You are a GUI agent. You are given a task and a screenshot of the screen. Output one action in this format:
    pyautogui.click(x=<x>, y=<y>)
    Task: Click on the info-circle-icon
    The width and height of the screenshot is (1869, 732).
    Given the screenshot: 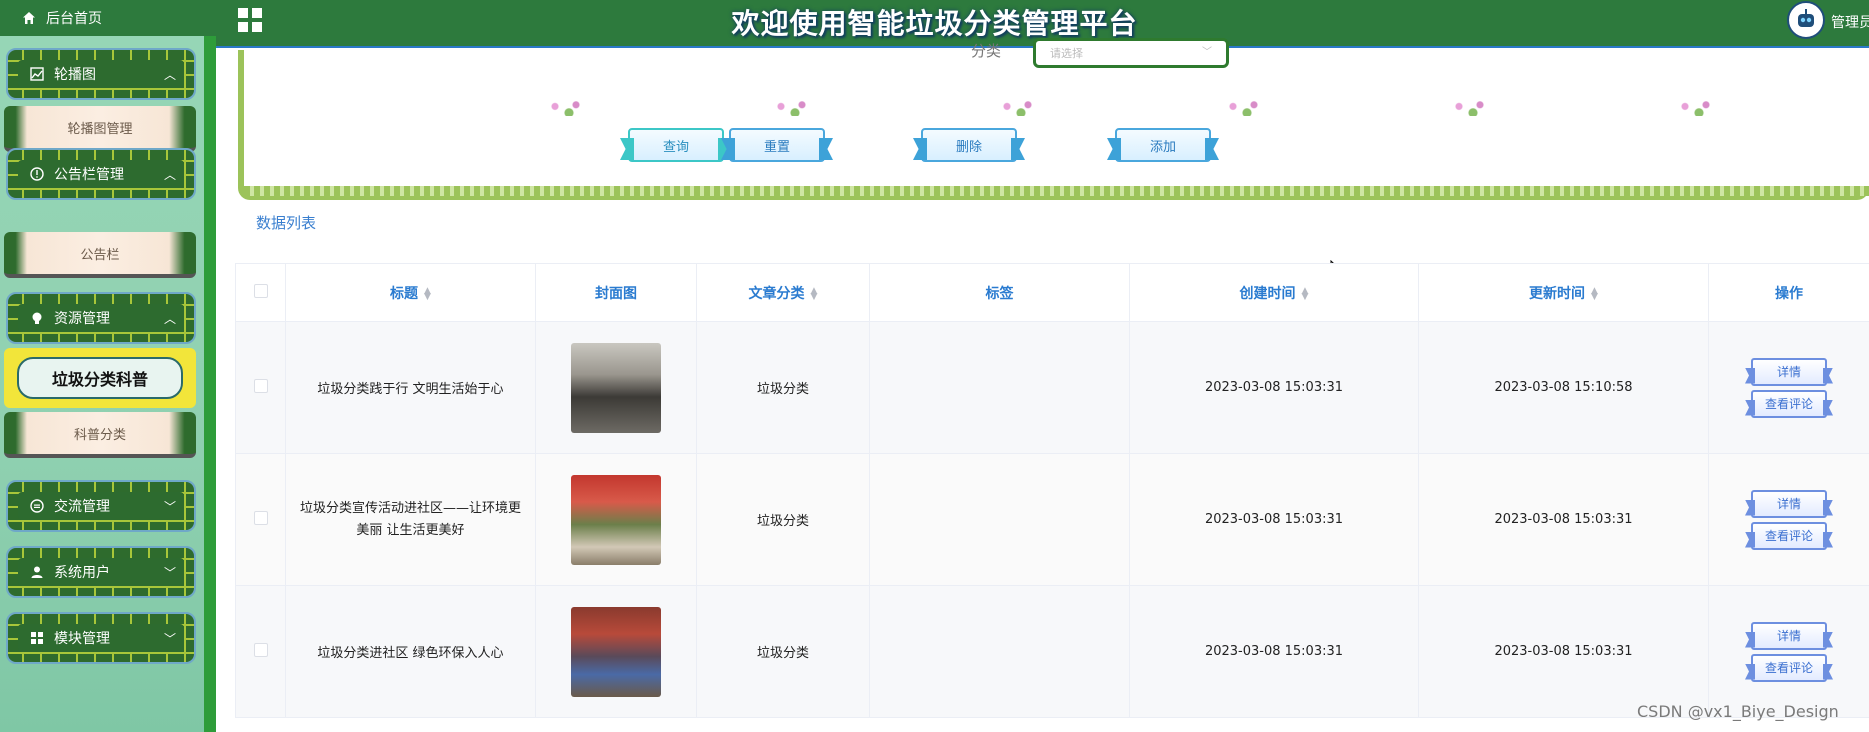 What is the action you would take?
    pyautogui.click(x=37, y=174)
    